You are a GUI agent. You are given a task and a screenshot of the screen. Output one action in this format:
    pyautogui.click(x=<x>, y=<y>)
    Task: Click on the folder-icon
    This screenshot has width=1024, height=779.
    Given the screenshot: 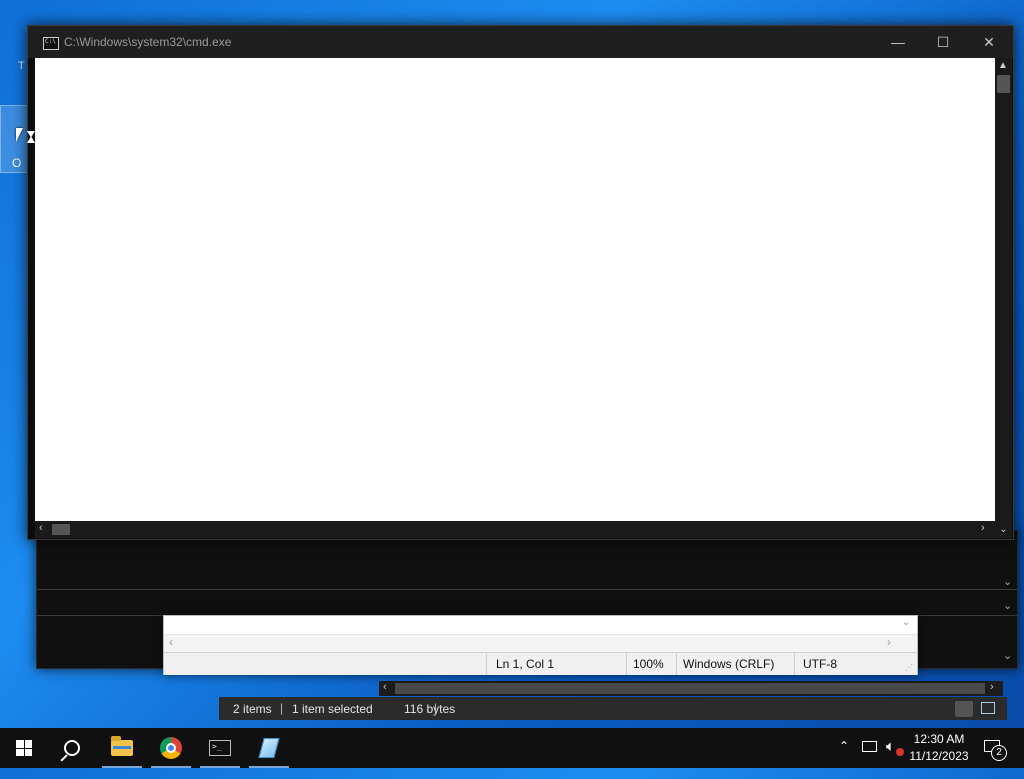 What is the action you would take?
    pyautogui.click(x=122, y=746)
    